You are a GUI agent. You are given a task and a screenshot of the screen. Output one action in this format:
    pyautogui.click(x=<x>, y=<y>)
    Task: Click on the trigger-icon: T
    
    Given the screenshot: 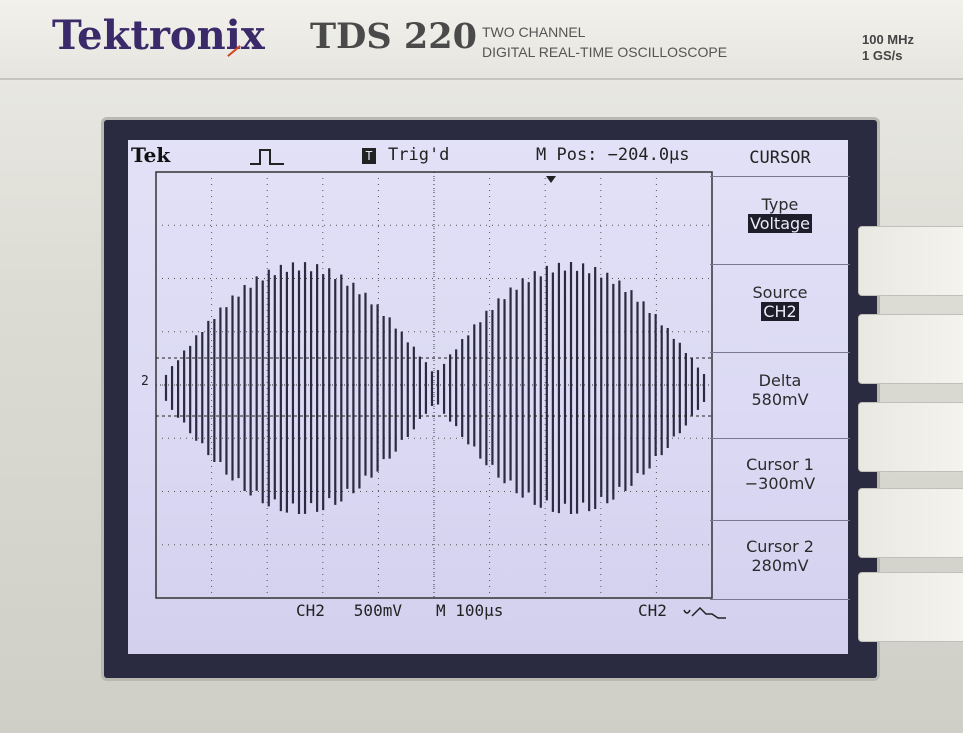 What is the action you would take?
    pyautogui.click(x=369, y=156)
    